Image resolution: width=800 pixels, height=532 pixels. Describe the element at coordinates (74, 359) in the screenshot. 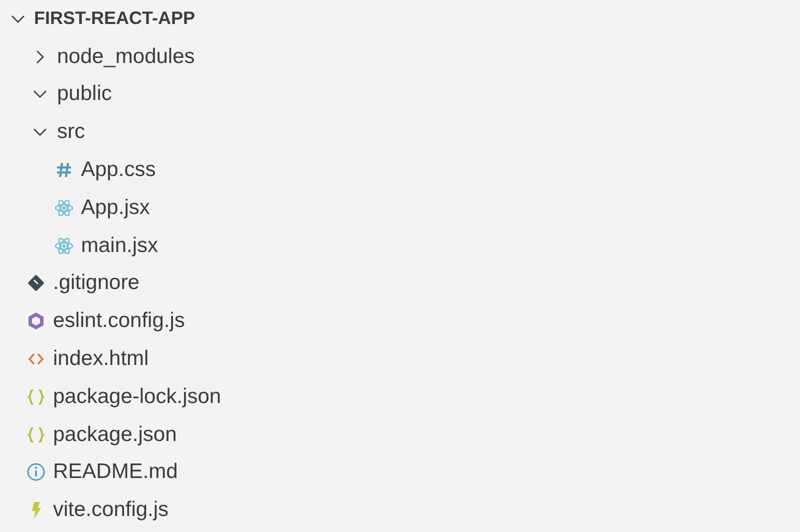

I see `file-item: index.html` at that location.